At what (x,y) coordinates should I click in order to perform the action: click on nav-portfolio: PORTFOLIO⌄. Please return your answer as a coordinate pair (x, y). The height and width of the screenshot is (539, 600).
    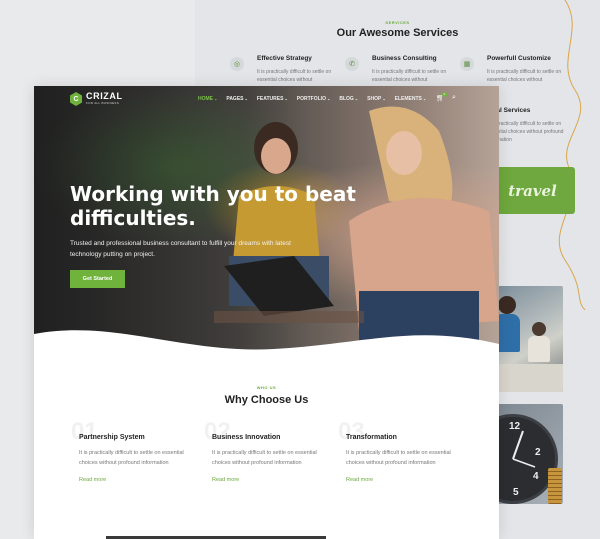
    Looking at the image, I should click on (314, 99).